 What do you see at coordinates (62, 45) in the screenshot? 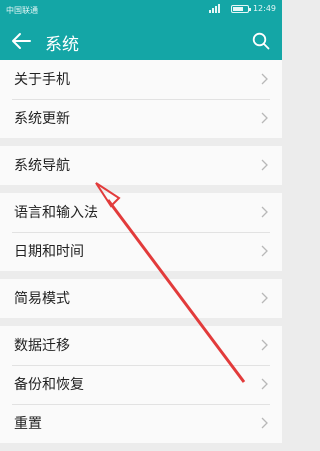
I see `page-title: 系统` at bounding box center [62, 45].